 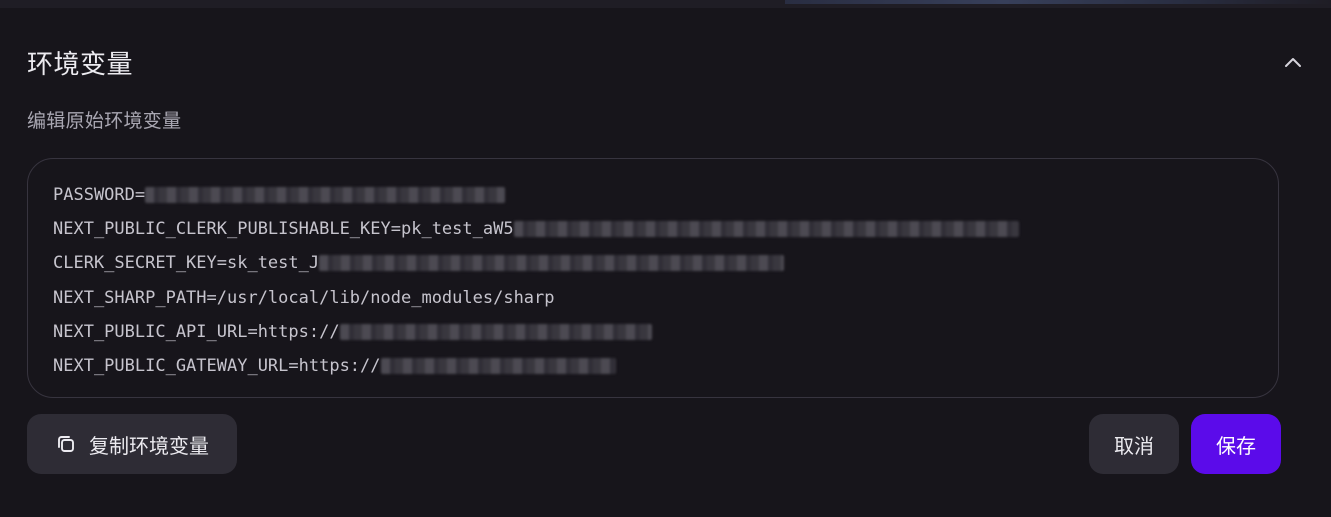 I want to click on env-line-text: PASSWORD=, so click(x=99, y=195).